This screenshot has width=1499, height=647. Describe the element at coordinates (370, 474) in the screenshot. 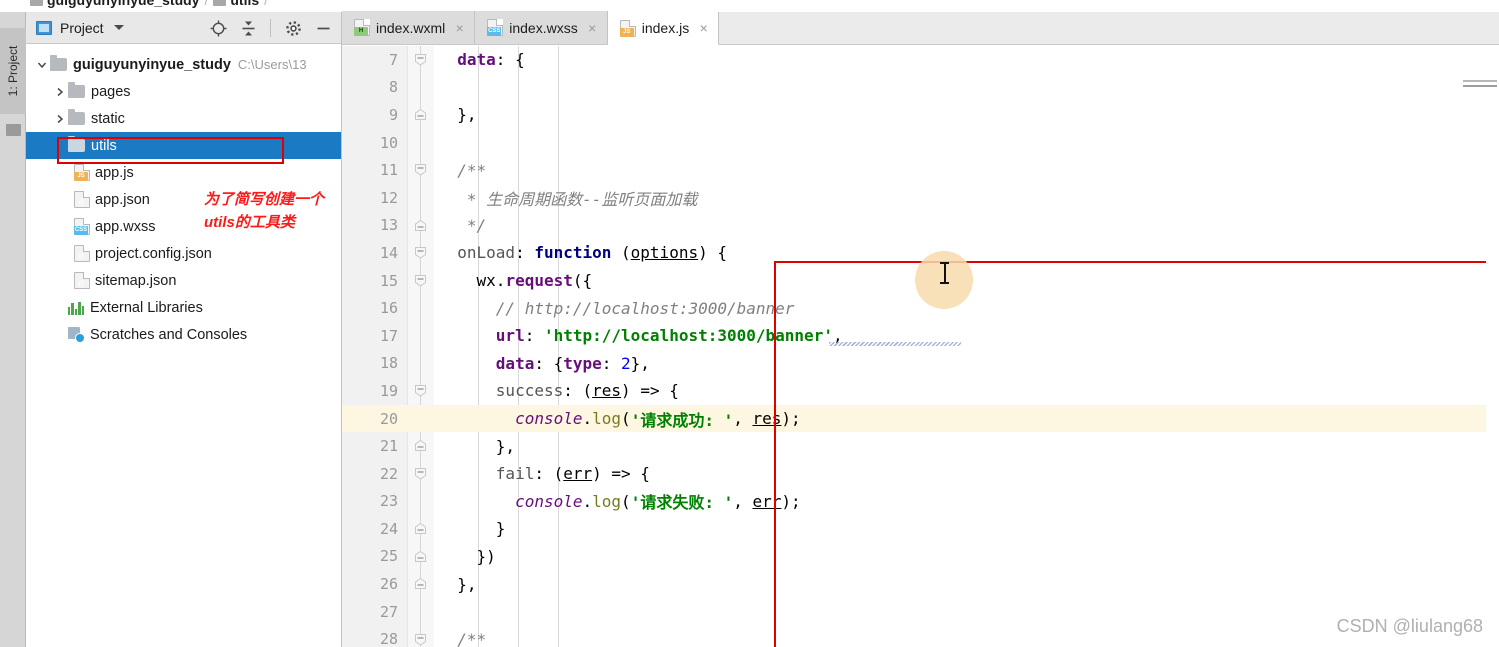

I see `line-number: 22` at that location.